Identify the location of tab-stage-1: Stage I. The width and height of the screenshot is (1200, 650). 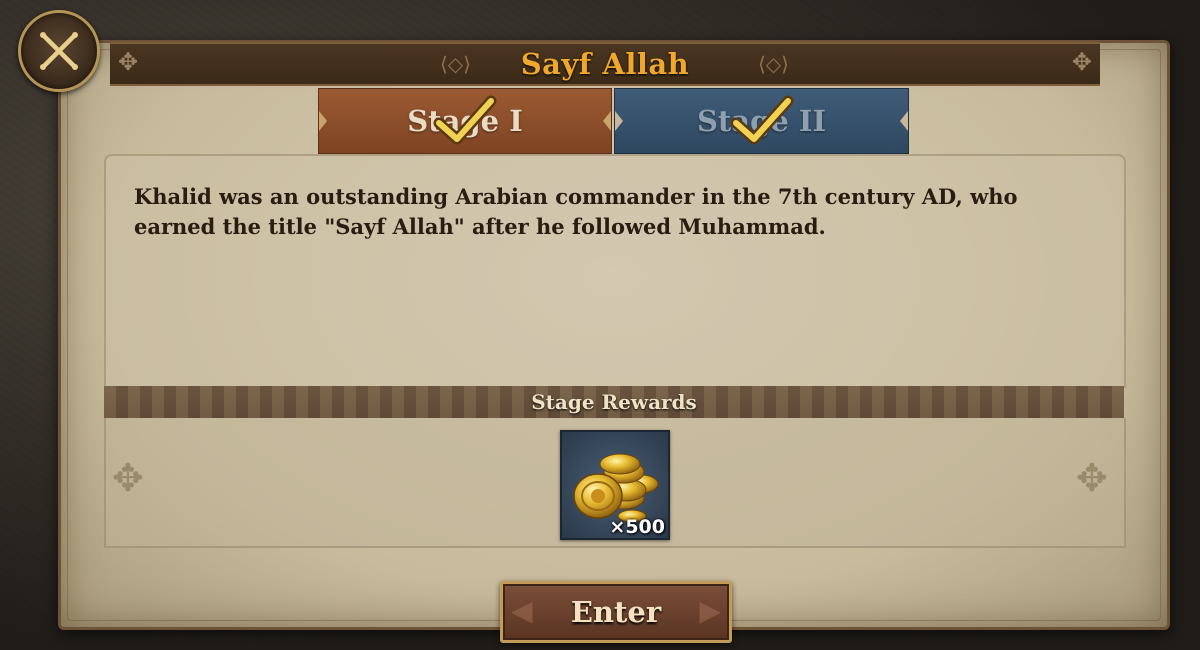
(465, 121).